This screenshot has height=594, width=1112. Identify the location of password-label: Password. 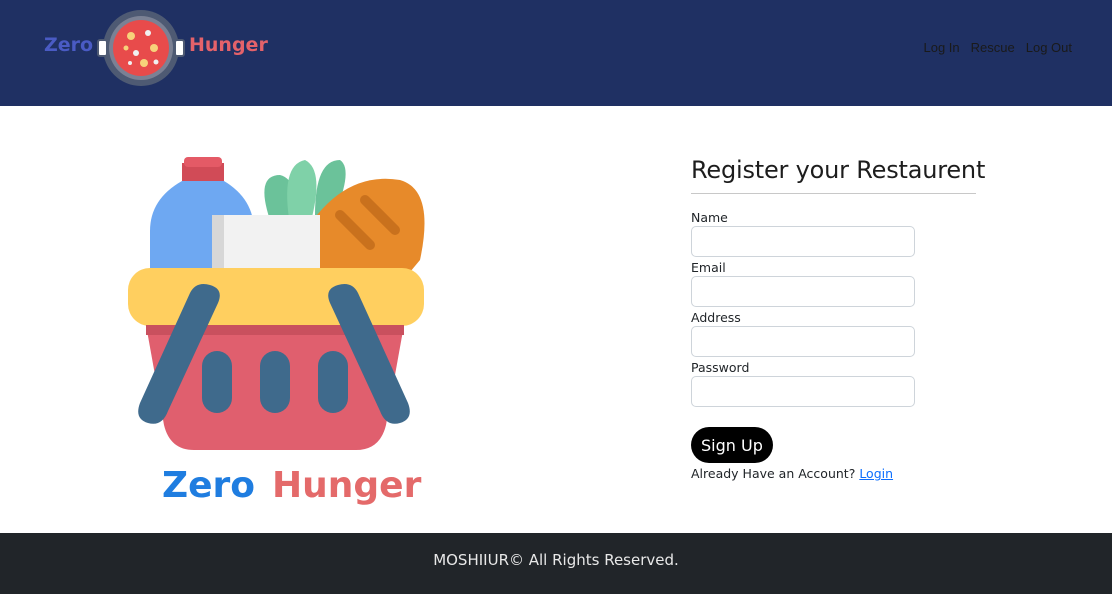
(720, 367).